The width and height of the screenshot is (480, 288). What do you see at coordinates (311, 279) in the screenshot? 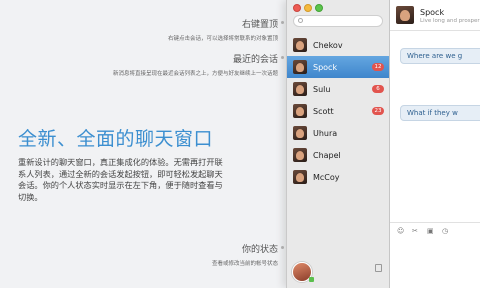
I see `online-status-icon` at bounding box center [311, 279].